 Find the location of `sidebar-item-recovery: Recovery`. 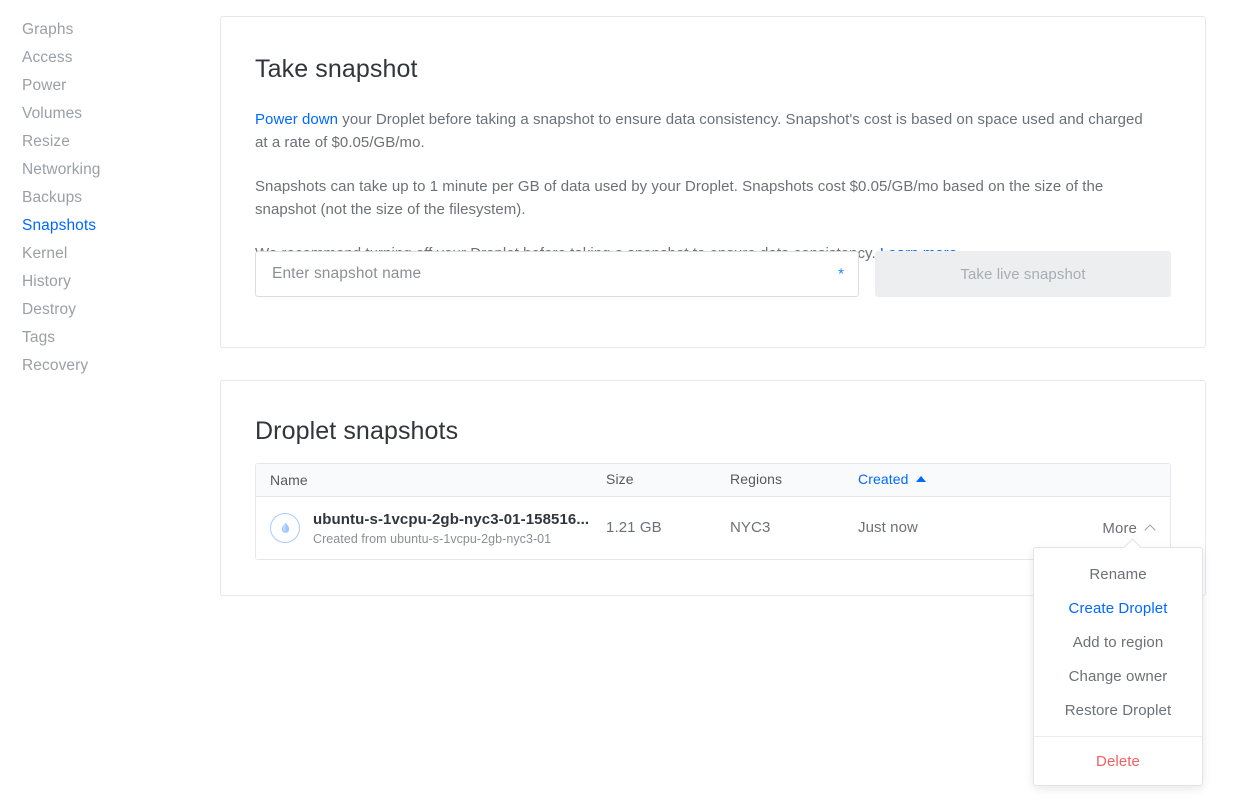

sidebar-item-recovery: Recovery is located at coordinates (105, 366).